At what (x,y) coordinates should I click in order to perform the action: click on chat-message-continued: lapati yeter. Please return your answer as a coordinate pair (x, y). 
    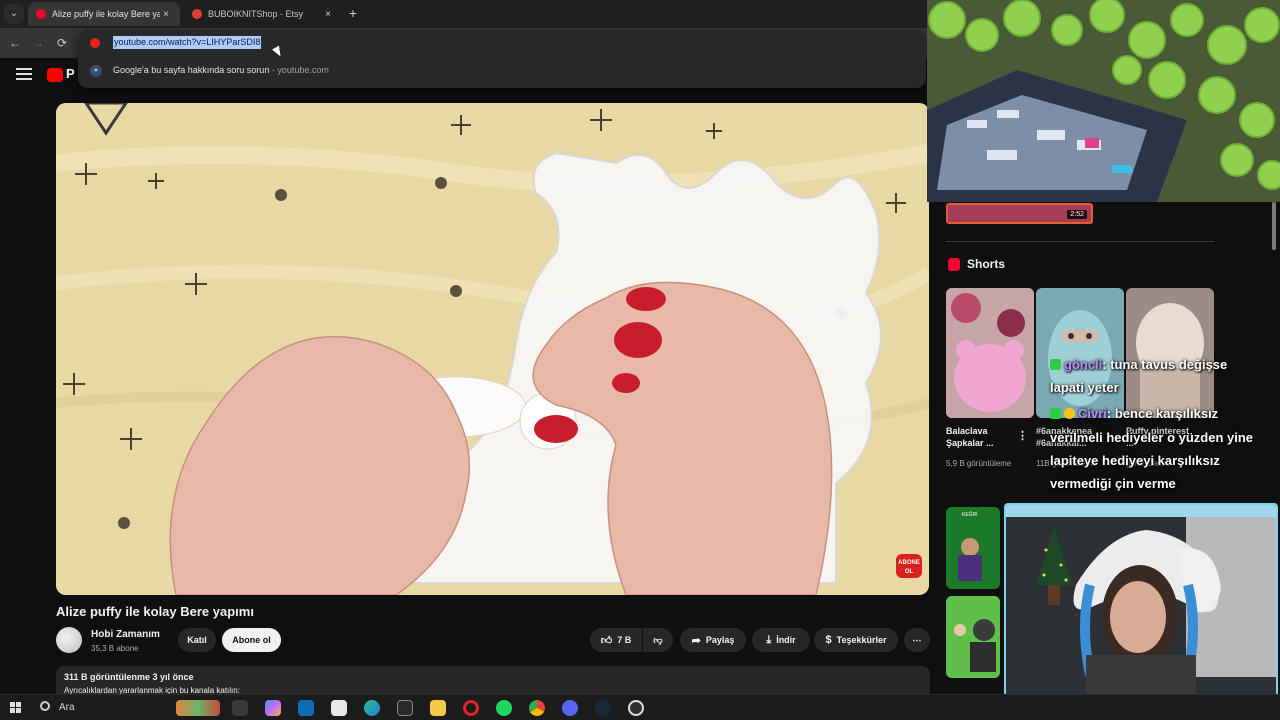
    Looking at the image, I should click on (1084, 387).